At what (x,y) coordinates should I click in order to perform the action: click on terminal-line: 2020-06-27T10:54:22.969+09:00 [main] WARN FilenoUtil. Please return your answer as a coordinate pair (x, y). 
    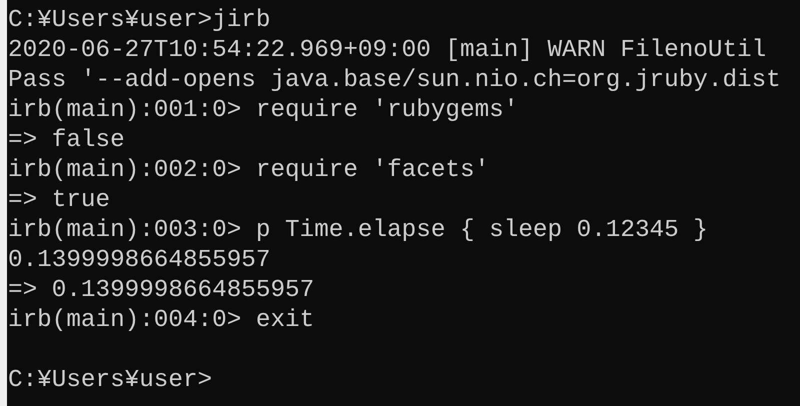
    Looking at the image, I should click on (388, 51).